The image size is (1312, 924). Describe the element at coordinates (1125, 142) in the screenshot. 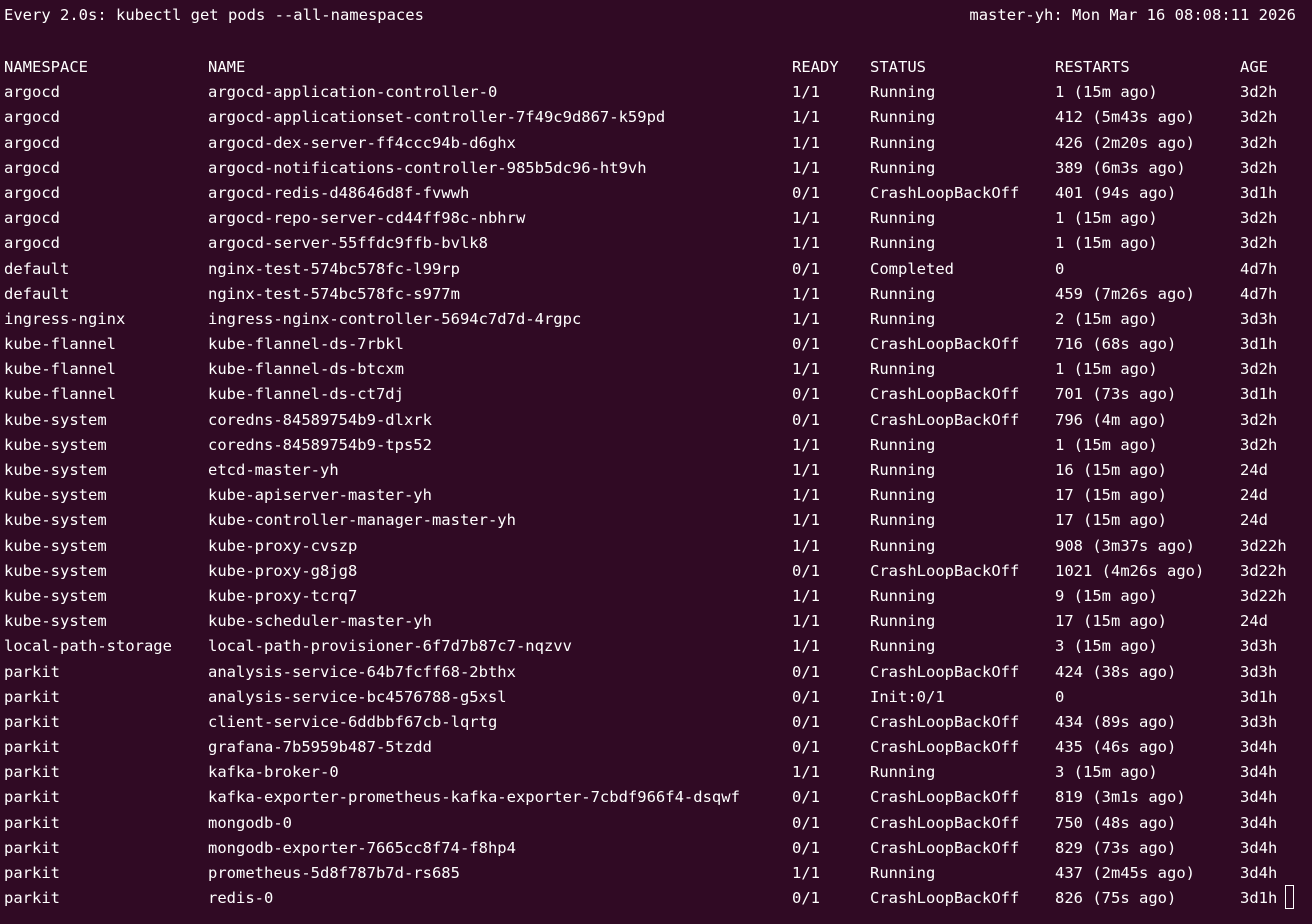

I see `cell-restarts: 426 (2m20s ago)` at that location.